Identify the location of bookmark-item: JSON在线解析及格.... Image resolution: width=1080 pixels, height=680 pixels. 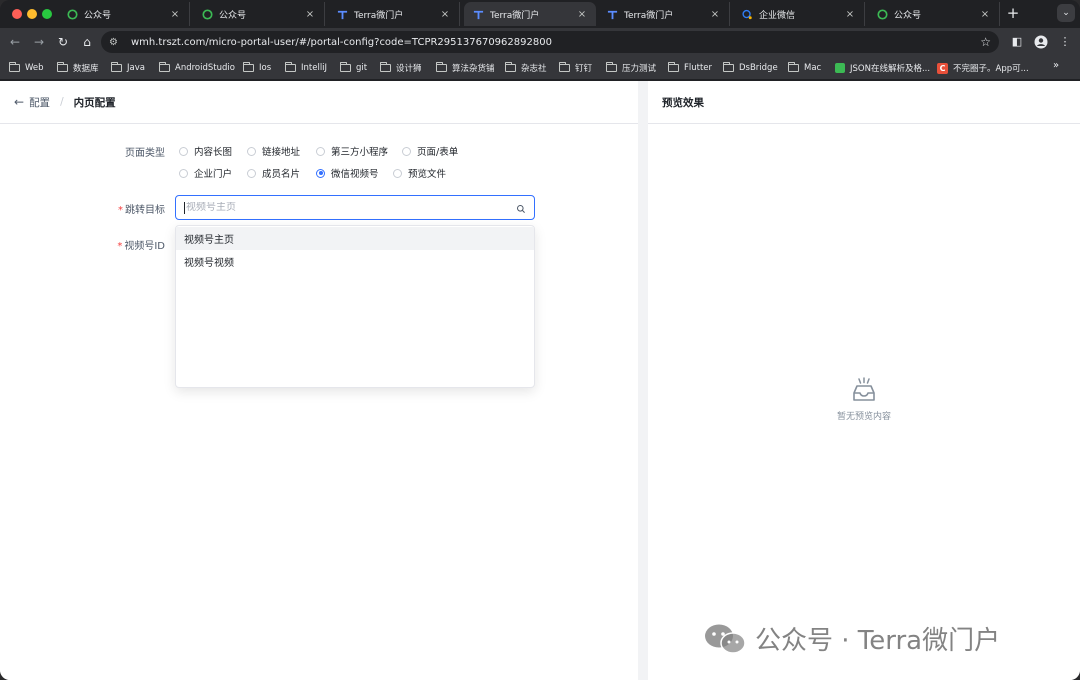
(882, 68).